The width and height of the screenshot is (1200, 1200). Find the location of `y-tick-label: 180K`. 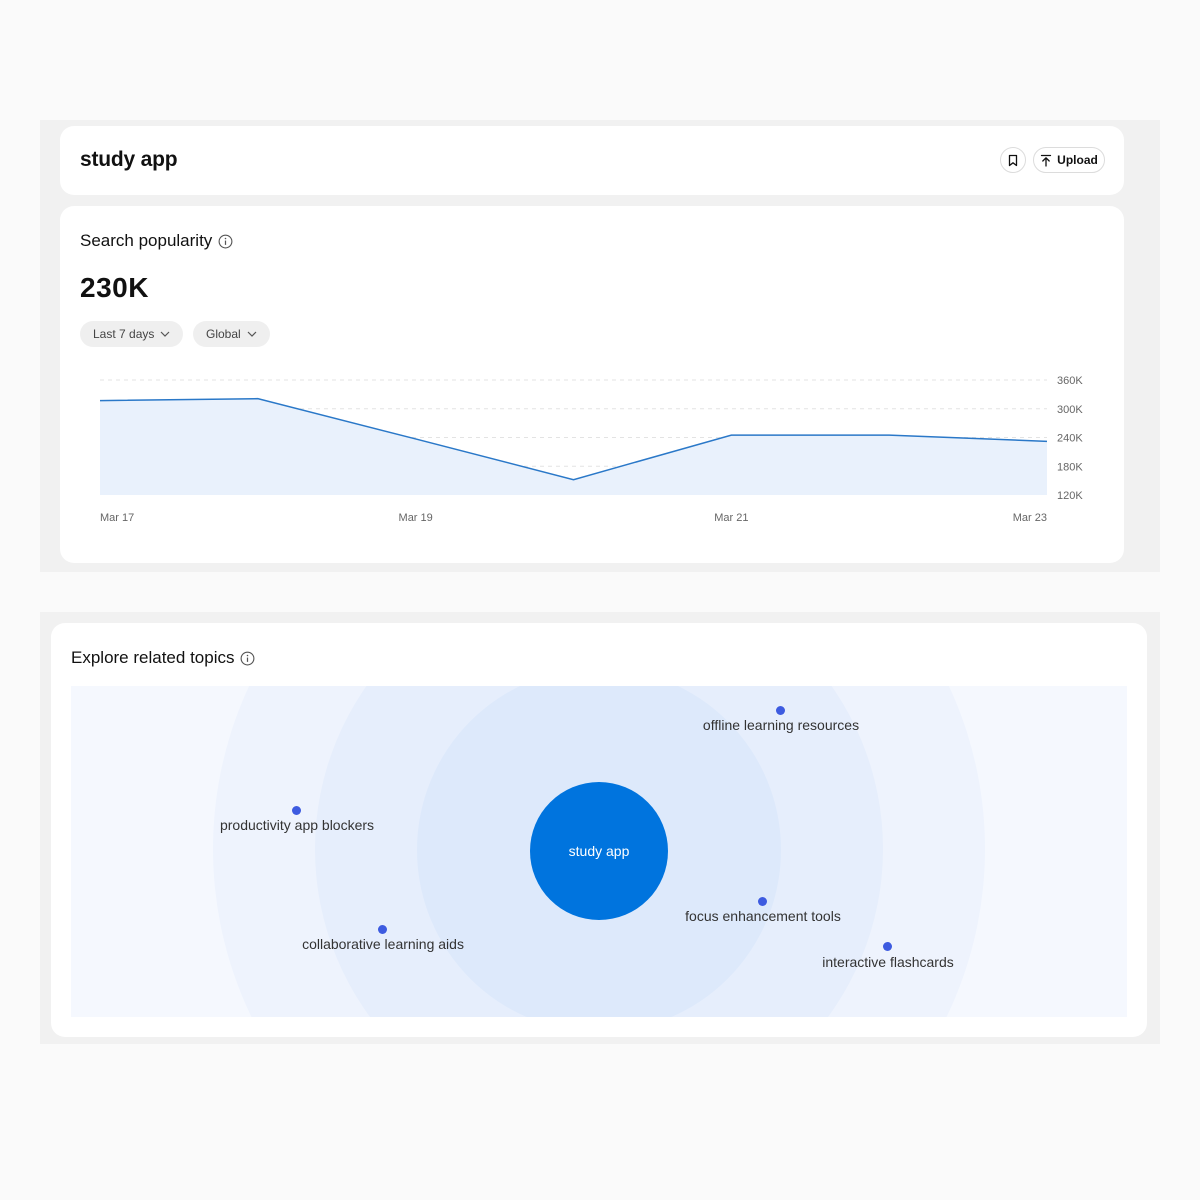

y-tick-label: 180K is located at coordinates (1070, 467).